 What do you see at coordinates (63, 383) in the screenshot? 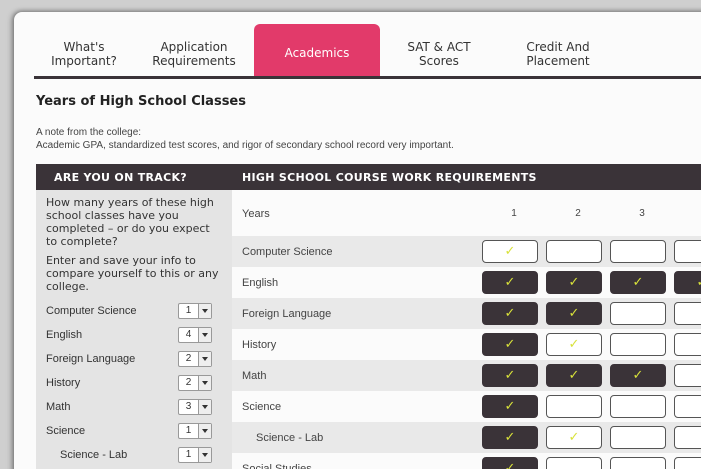
I see `subject-label: History` at bounding box center [63, 383].